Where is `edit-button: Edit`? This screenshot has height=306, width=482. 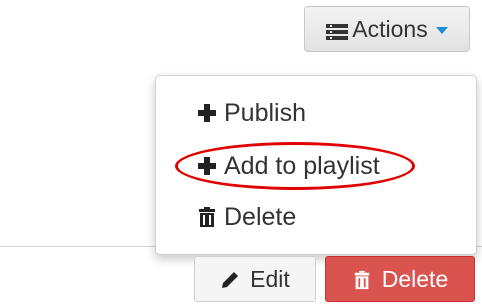 edit-button: Edit is located at coordinates (255, 279).